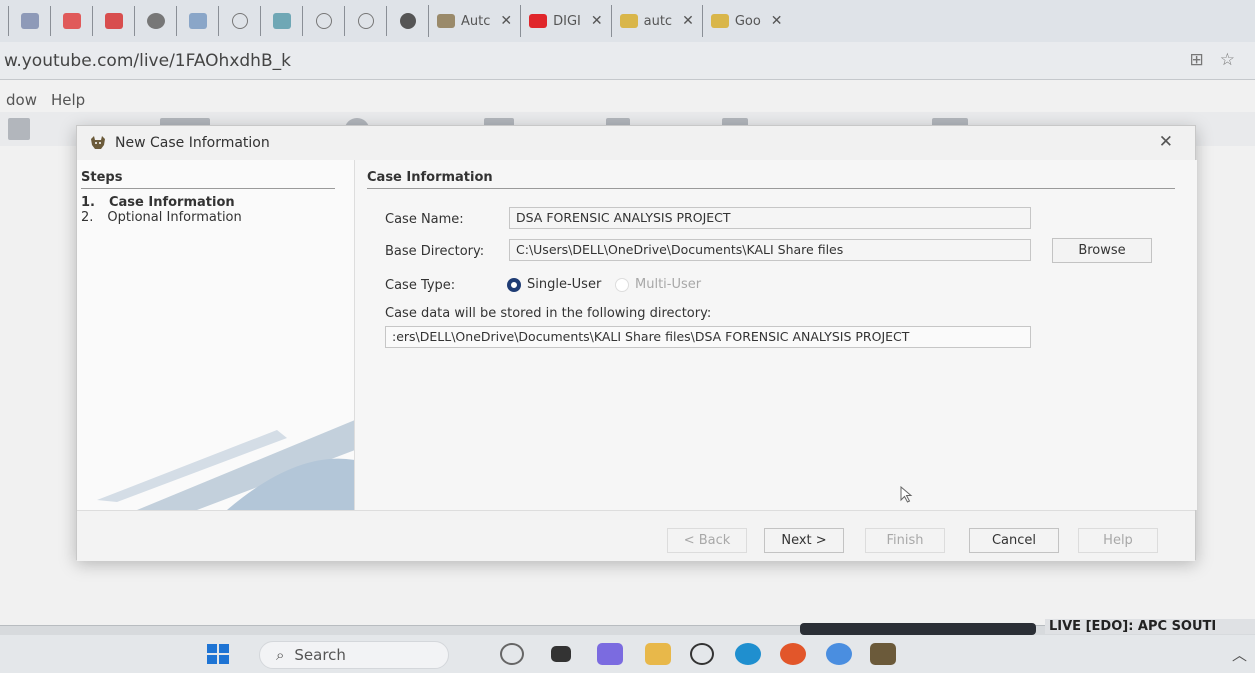 The height and width of the screenshot is (673, 1255). I want to click on menu-bar: dow Help, so click(627, 95).